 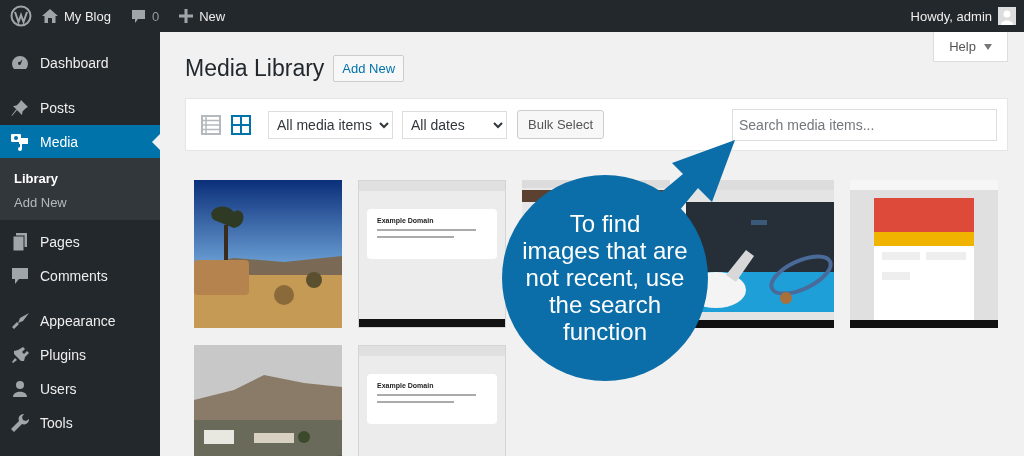 What do you see at coordinates (80, 203) in the screenshot?
I see `submenu-item: Add New` at bounding box center [80, 203].